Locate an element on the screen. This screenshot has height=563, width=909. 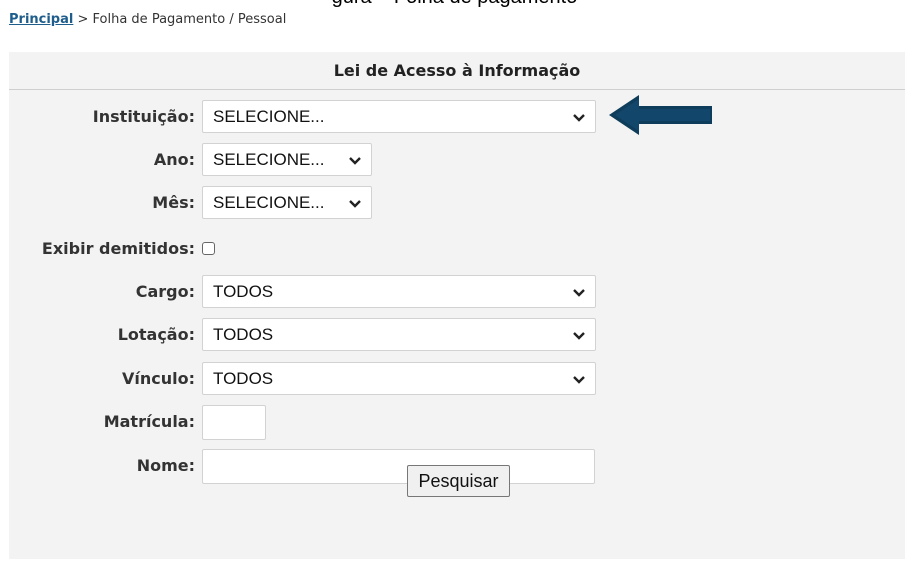
search-button: Pesquisar is located at coordinates (458, 481).